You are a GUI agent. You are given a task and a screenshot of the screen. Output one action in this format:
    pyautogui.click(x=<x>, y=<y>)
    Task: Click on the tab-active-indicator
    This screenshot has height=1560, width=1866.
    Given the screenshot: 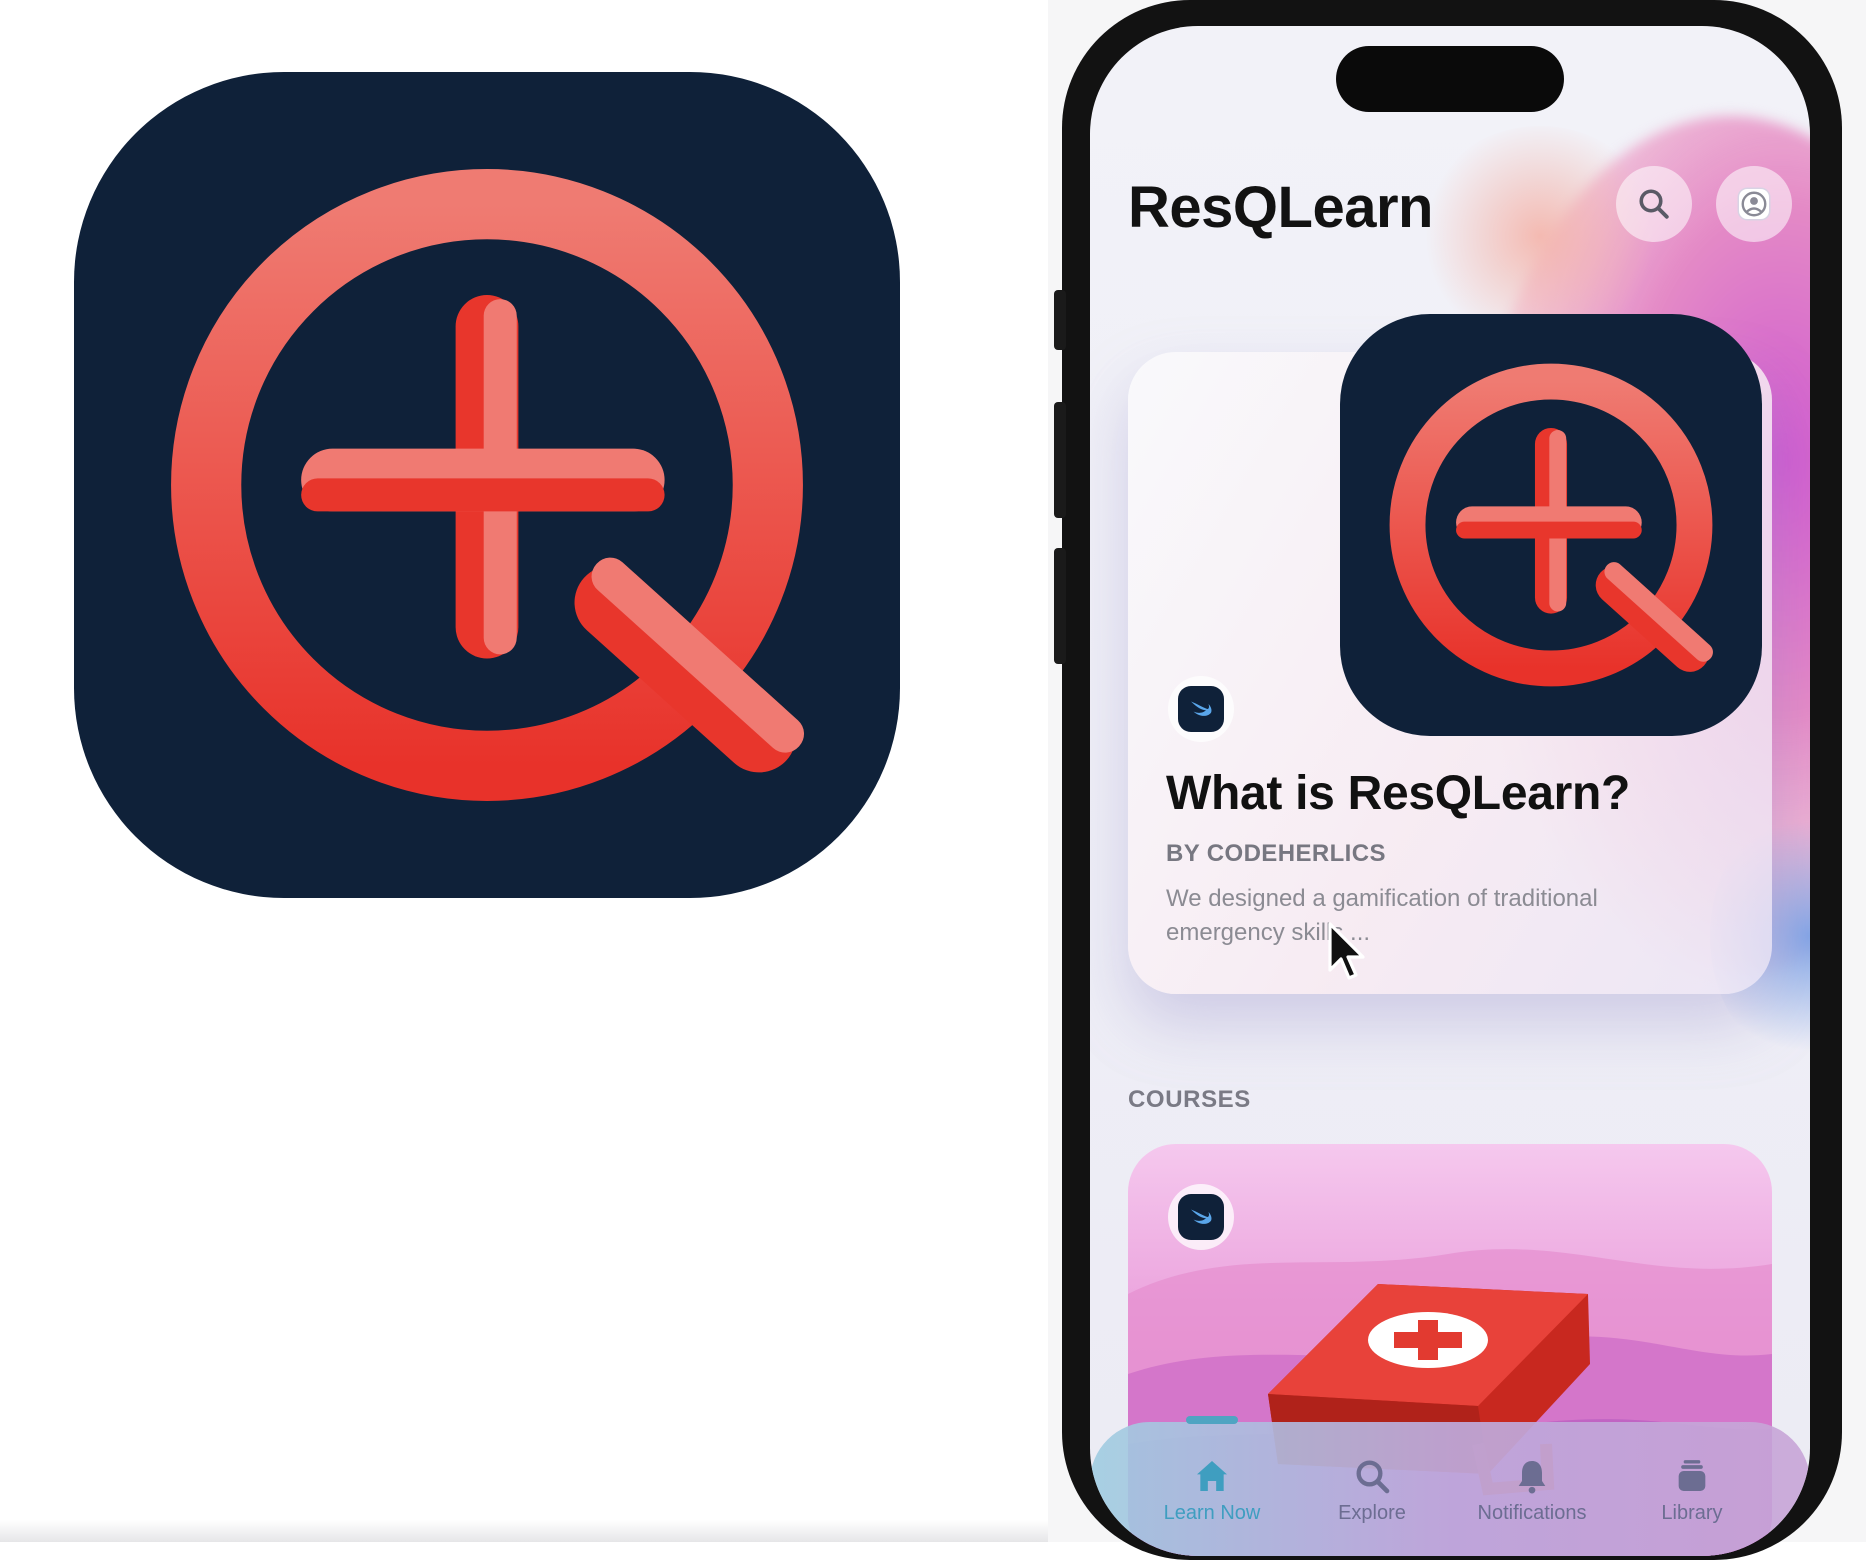 What is the action you would take?
    pyautogui.click(x=1212, y=1420)
    